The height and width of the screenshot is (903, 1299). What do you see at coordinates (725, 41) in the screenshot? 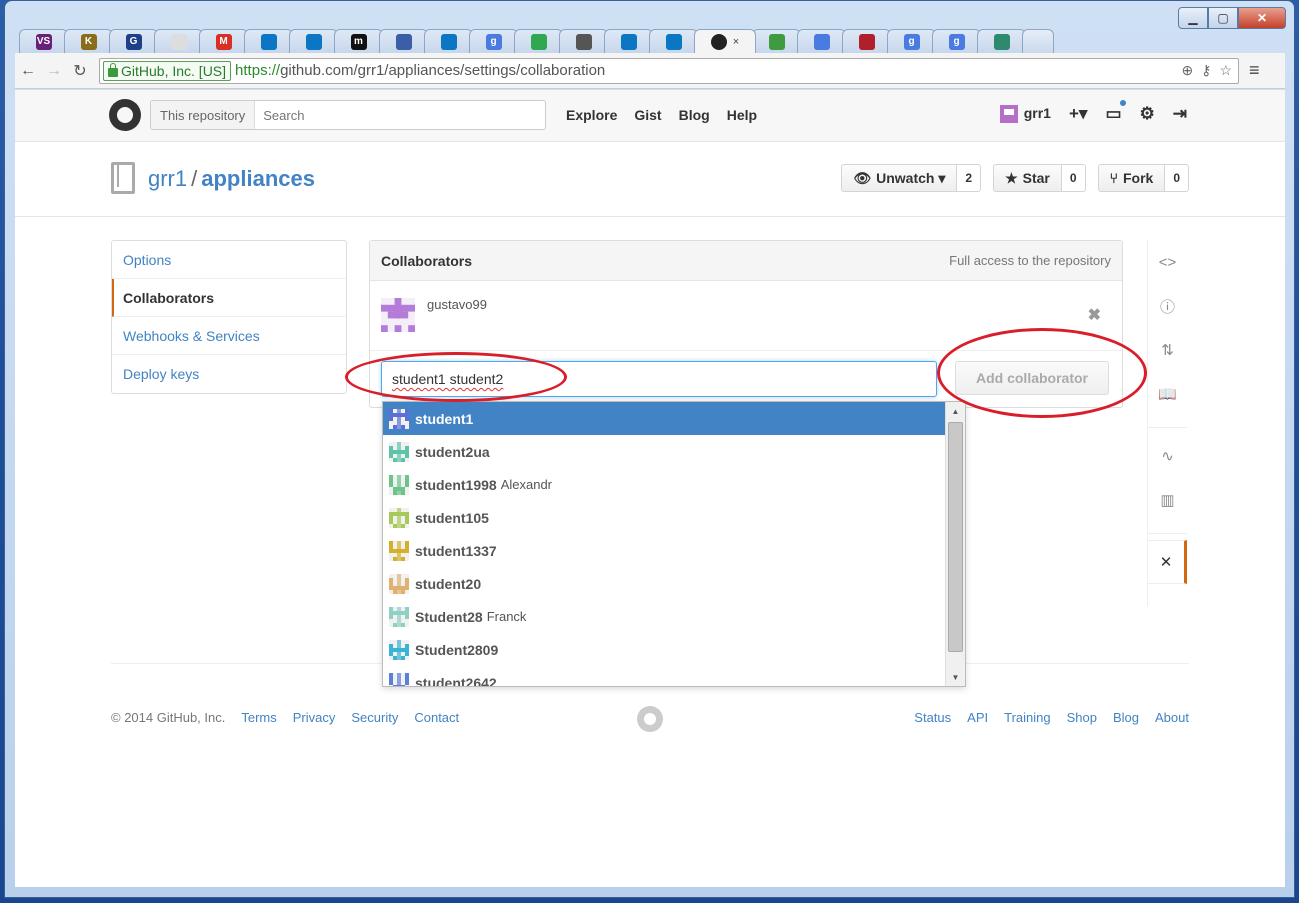
I see `browser-tab-active: ×` at bounding box center [725, 41].